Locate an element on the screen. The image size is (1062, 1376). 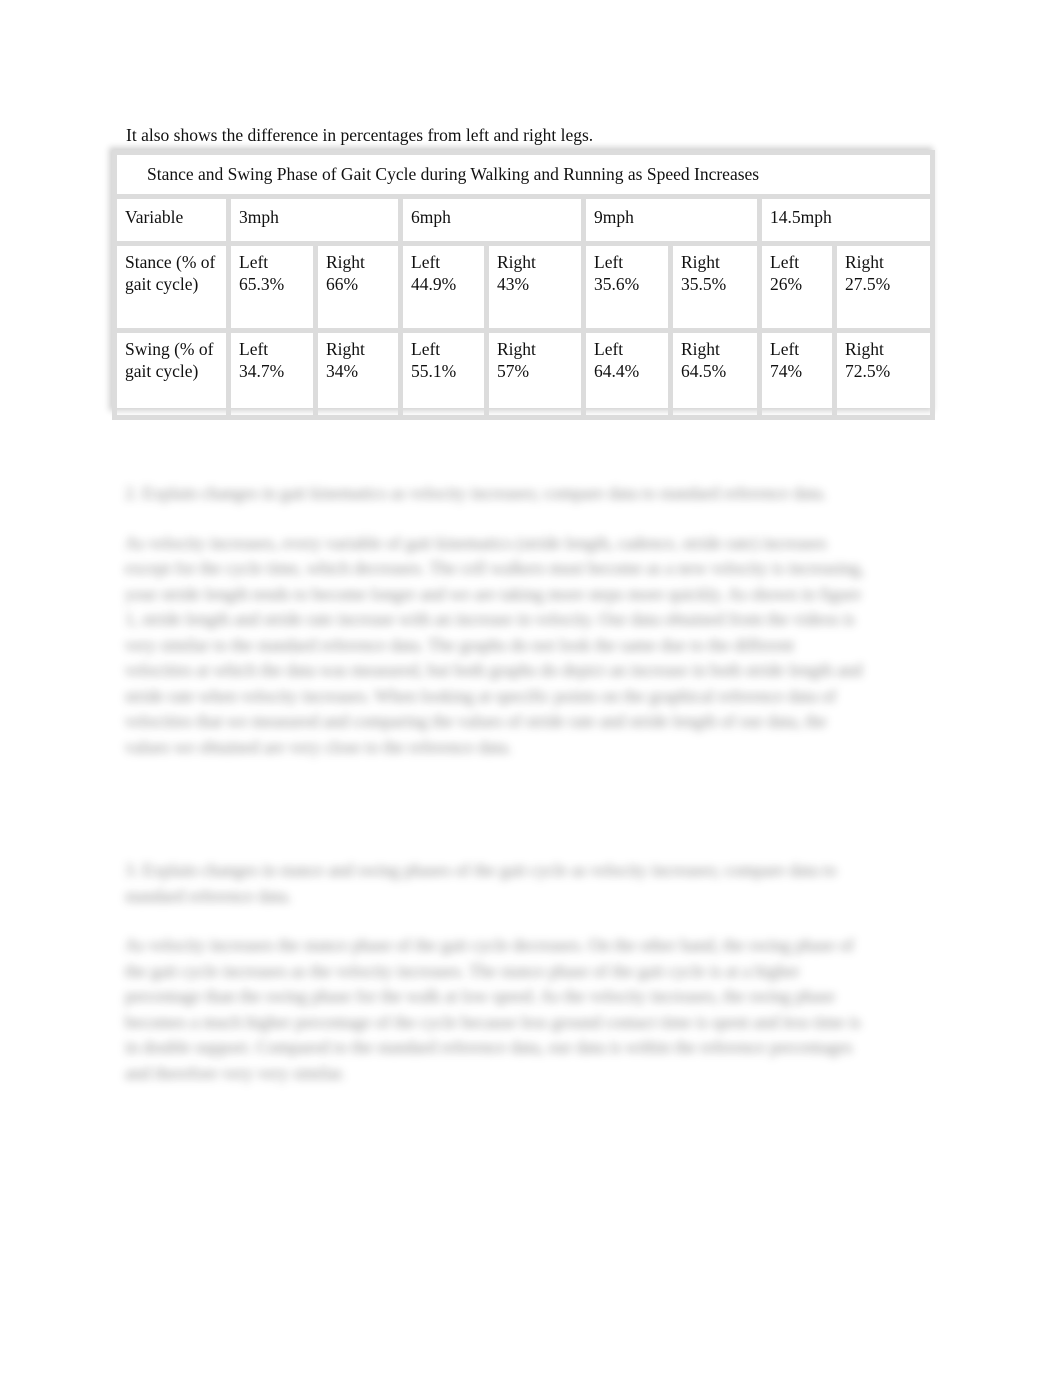
table-cell: Right 64.5% is located at coordinates (715, 374).